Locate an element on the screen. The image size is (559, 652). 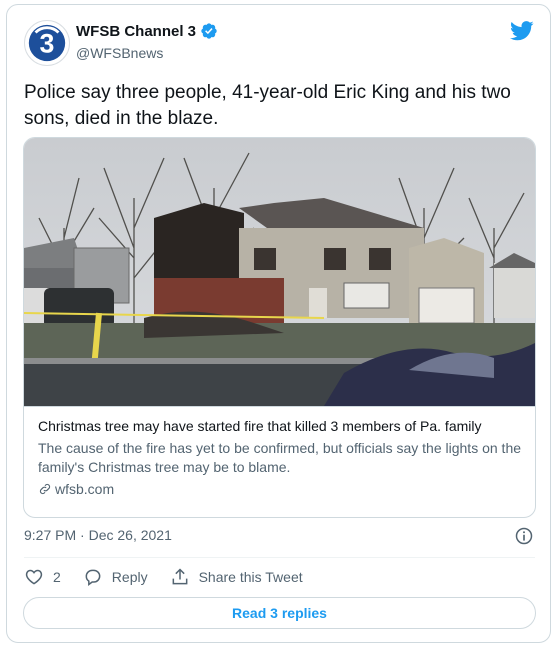
share-label: Share this Tweet is located at coordinates (250, 577).